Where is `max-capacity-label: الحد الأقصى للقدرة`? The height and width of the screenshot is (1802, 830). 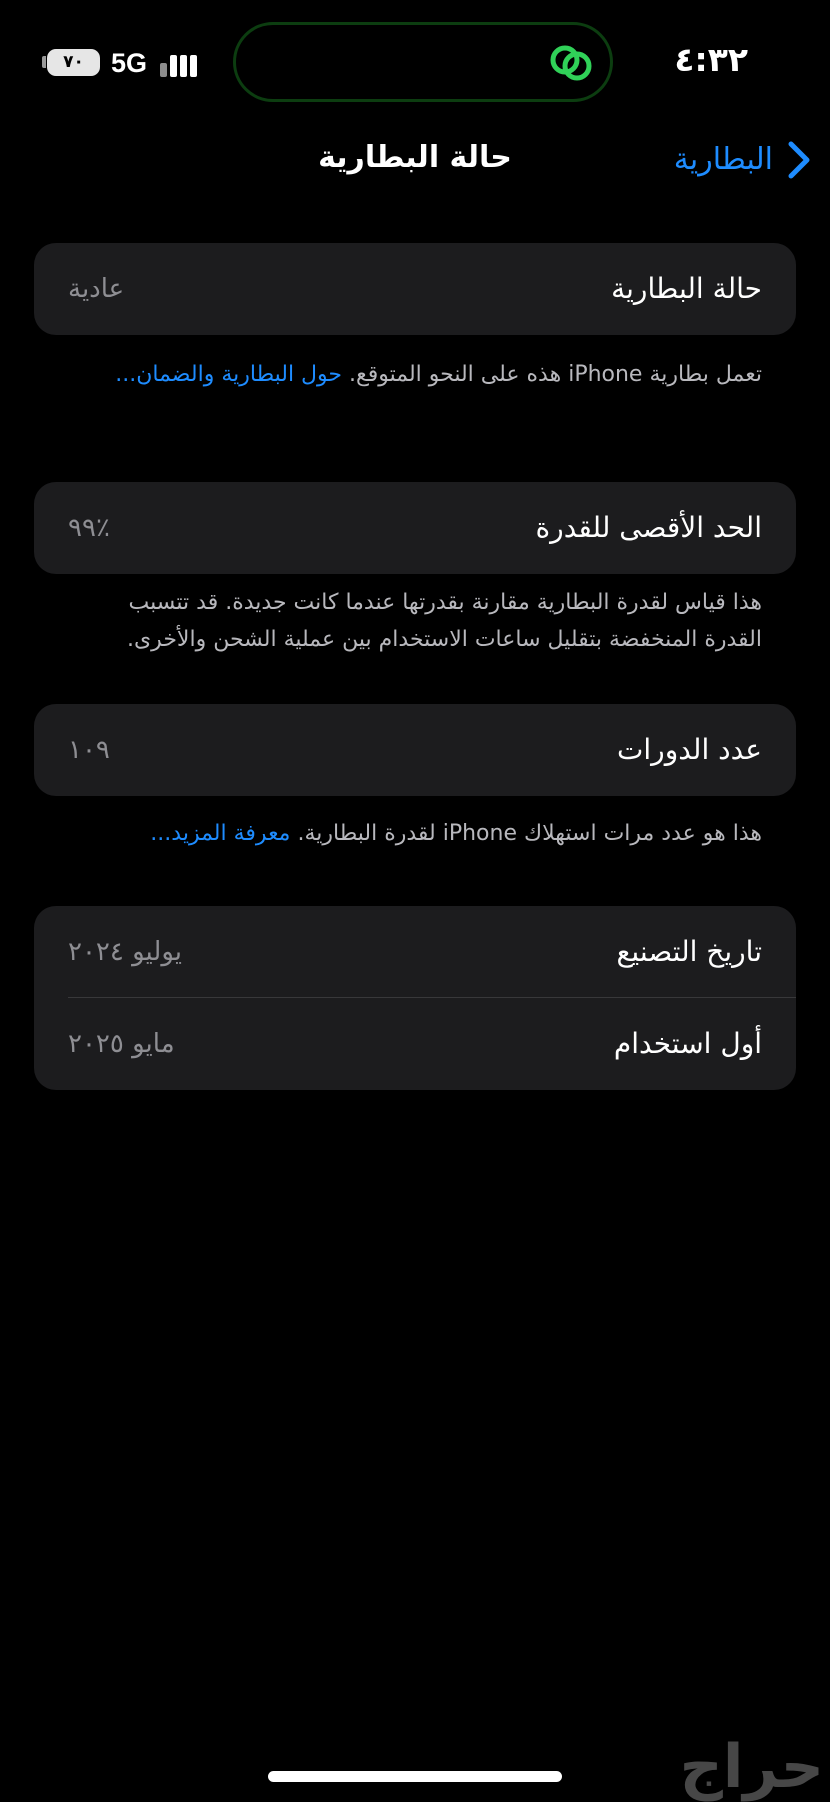 max-capacity-label: الحد الأقصى للقدرة is located at coordinates (649, 527).